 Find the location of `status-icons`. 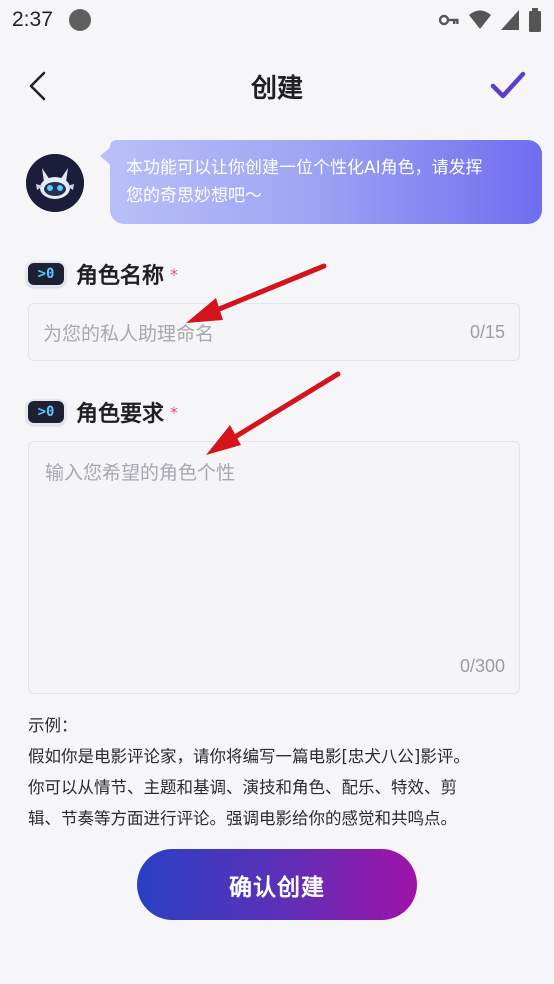

status-icons is located at coordinates (490, 20).